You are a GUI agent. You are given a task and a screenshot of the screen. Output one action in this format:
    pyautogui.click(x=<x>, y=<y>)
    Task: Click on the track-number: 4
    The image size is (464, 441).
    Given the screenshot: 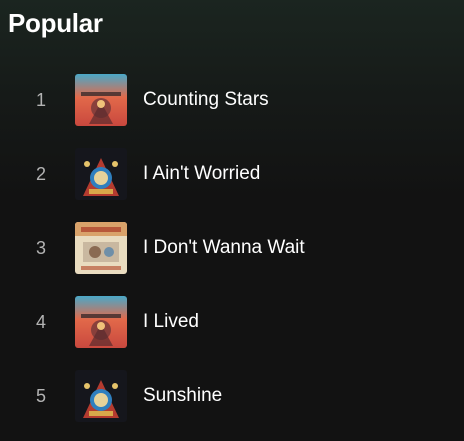 What is the action you would take?
    pyautogui.click(x=40, y=322)
    